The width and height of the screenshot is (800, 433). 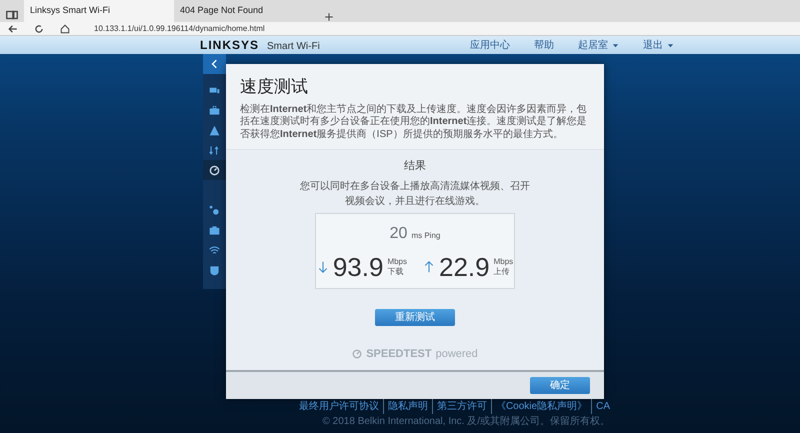 What do you see at coordinates (13, 29) in the screenshot?
I see `back-icon` at bounding box center [13, 29].